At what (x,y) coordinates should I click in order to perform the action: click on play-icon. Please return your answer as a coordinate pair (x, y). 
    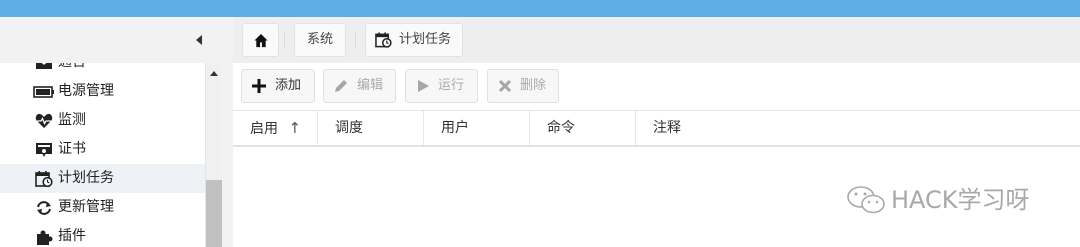
    Looking at the image, I should click on (423, 86).